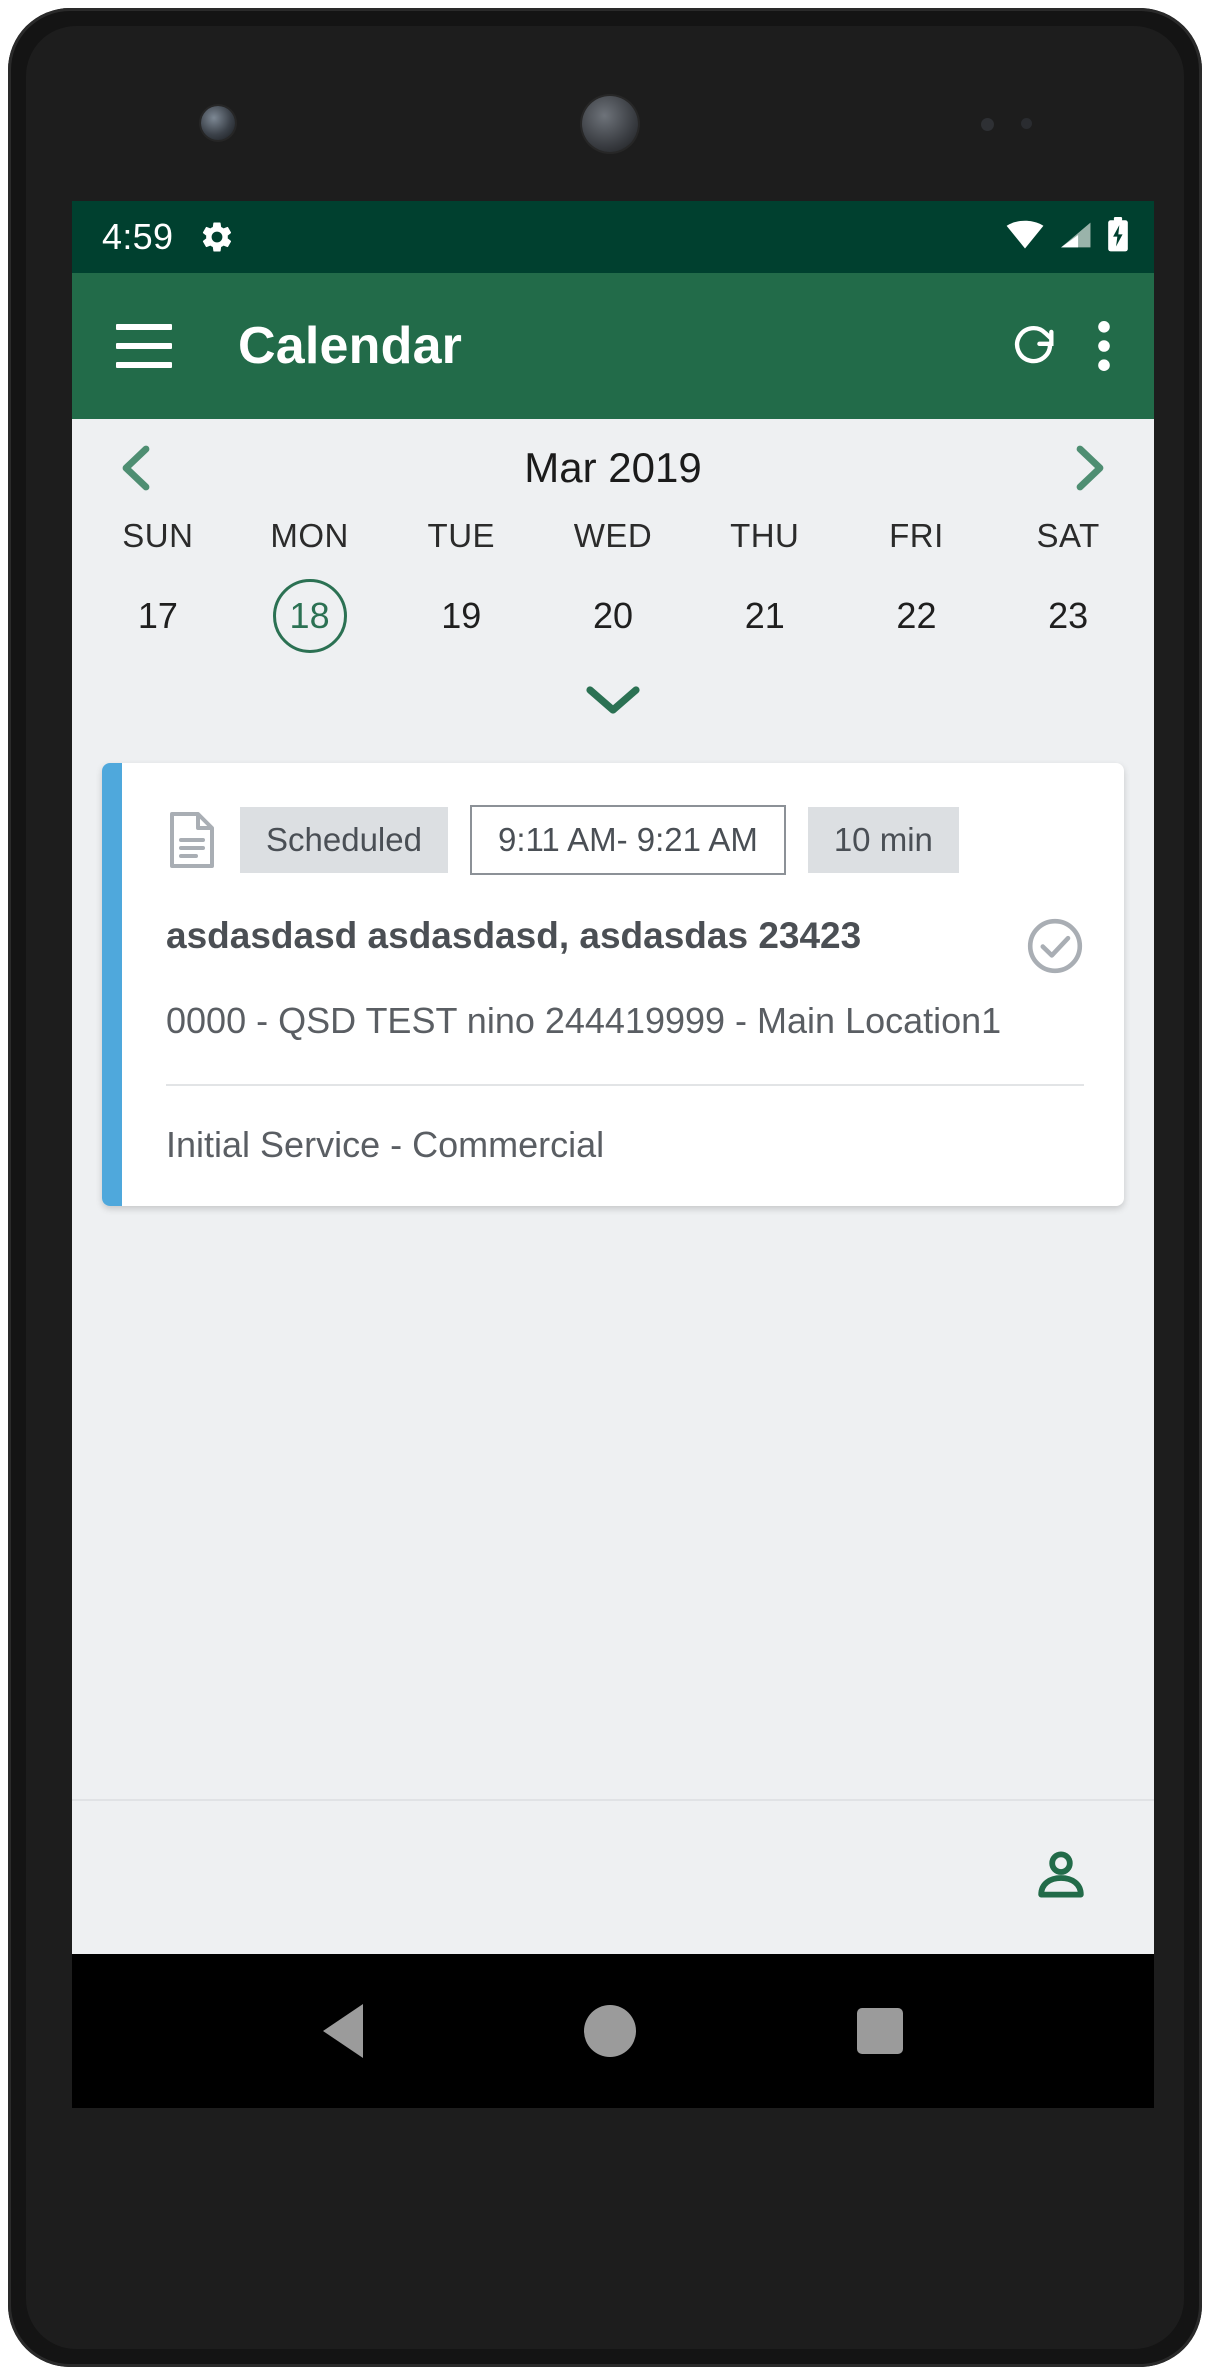  What do you see at coordinates (1118, 237) in the screenshot?
I see `battery-charging-icon` at bounding box center [1118, 237].